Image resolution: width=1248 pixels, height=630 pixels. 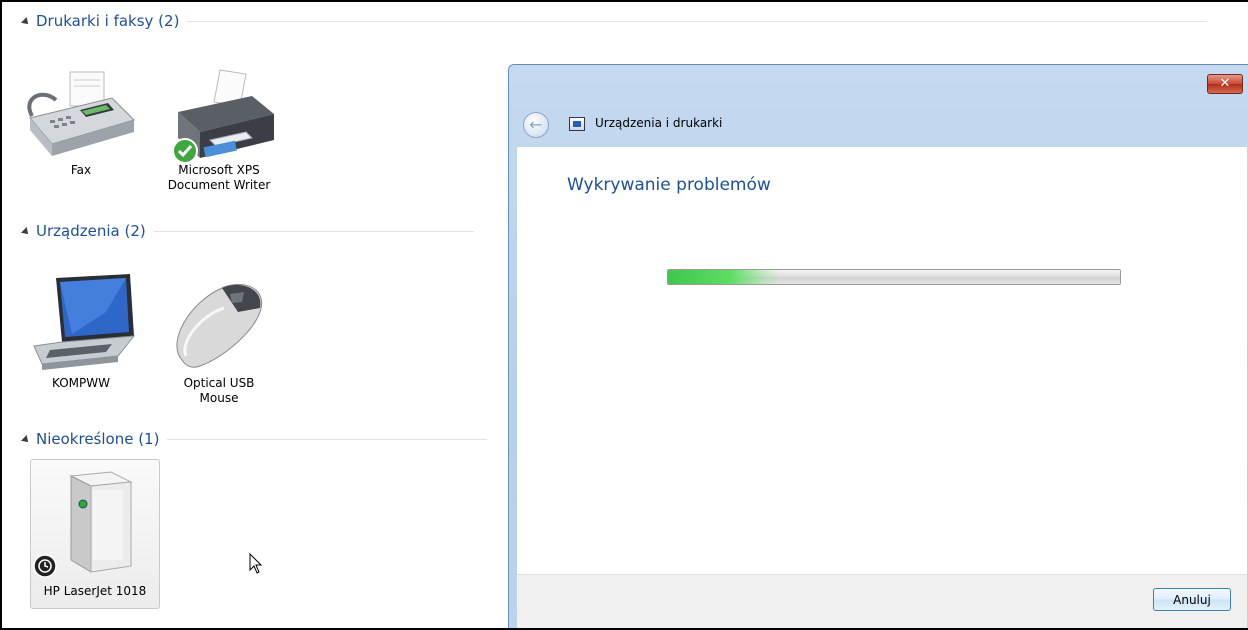 I want to click on device-label: KOMPWW, so click(x=81, y=383).